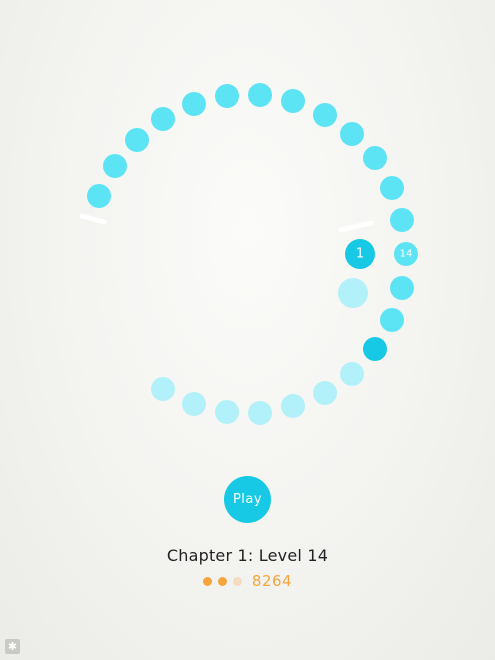 This screenshot has height=660, width=495. Describe the element at coordinates (12, 646) in the screenshot. I see `gear-icon: ✱` at that location.